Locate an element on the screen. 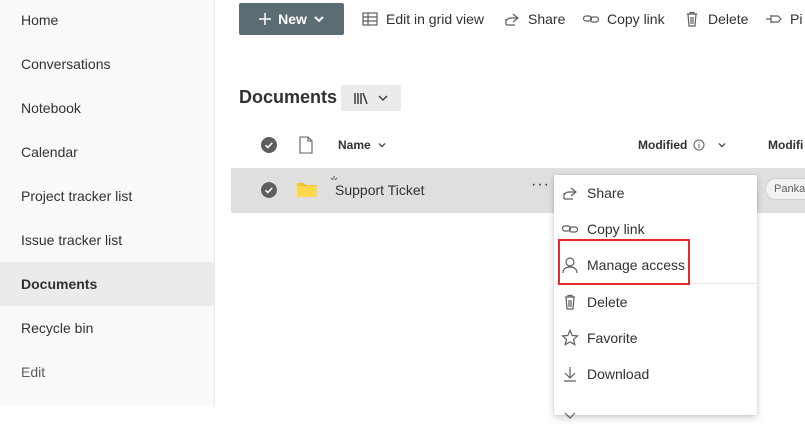 The height and width of the screenshot is (428, 805). modified-by-column-header: Modifi is located at coordinates (785, 145).